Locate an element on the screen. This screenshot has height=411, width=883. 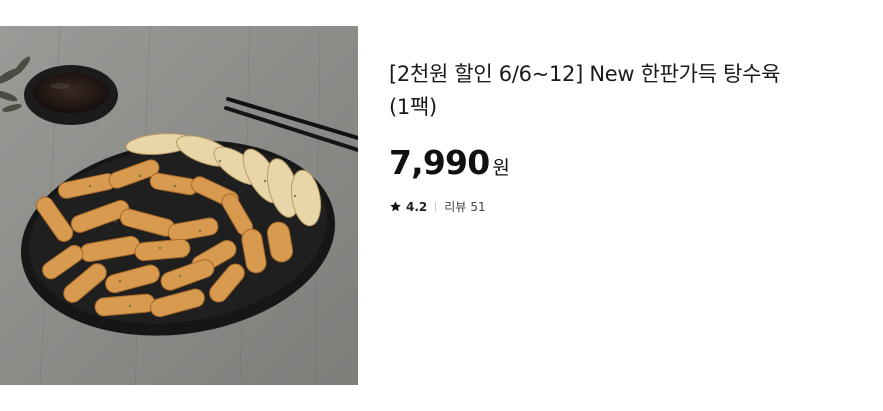
price-currency: 원 is located at coordinates (501, 168).